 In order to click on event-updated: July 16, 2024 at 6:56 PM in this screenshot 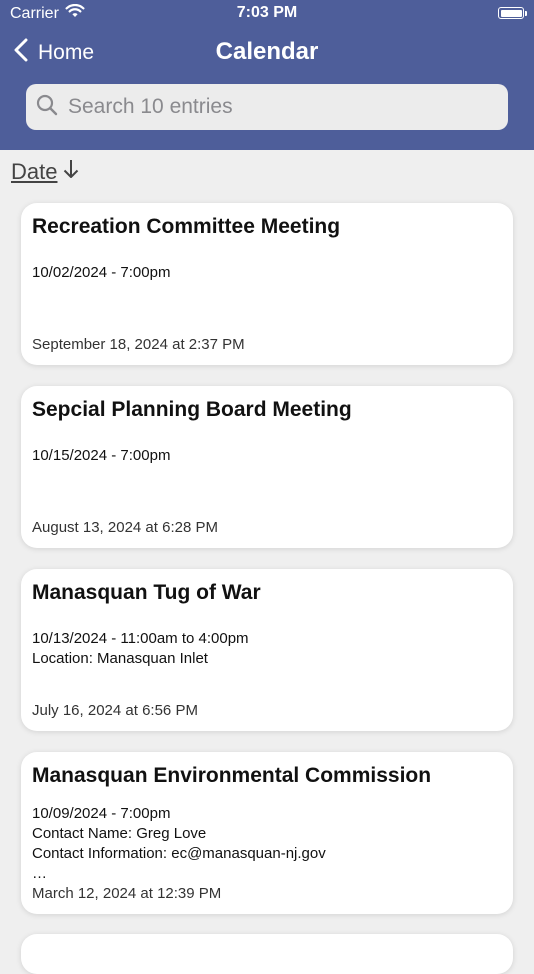, I will do `click(115, 710)`.